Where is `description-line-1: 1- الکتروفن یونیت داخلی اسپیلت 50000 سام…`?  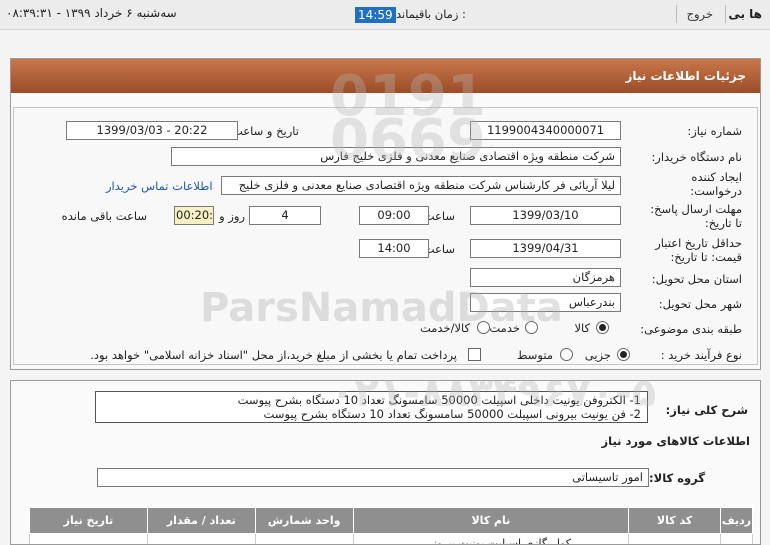
description-line-1: 1- الکتروفن یونیت داخلی اسپیلت 50000 سام… is located at coordinates (439, 400).